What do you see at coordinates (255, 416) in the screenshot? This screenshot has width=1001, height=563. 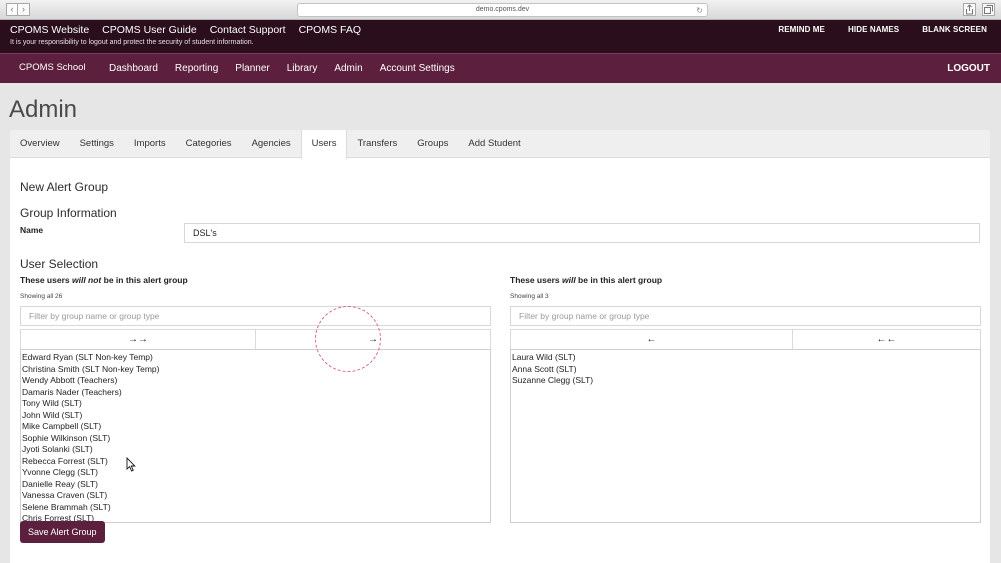 I see `list-item: John Wild (SLT)` at bounding box center [255, 416].